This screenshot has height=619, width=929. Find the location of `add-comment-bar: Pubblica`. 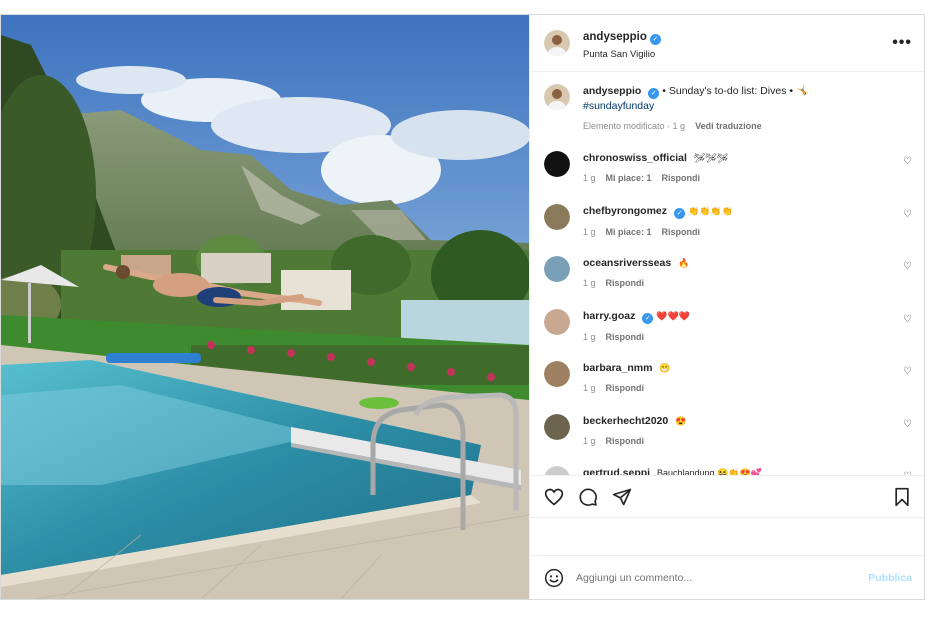

add-comment-bar: Pubblica is located at coordinates (727, 577).